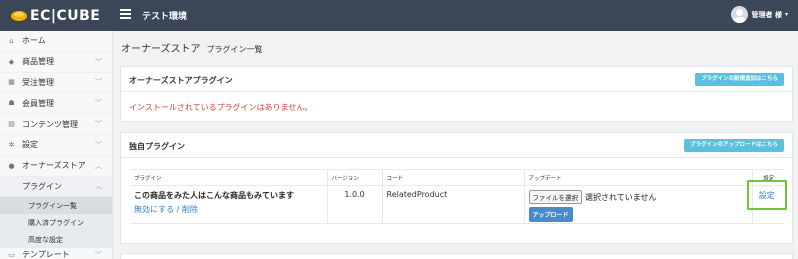 This screenshot has width=798, height=259. Describe the element at coordinates (214, 195) in the screenshot. I see `plugin-name: この商品をみた人はこんな商品もみています` at that location.